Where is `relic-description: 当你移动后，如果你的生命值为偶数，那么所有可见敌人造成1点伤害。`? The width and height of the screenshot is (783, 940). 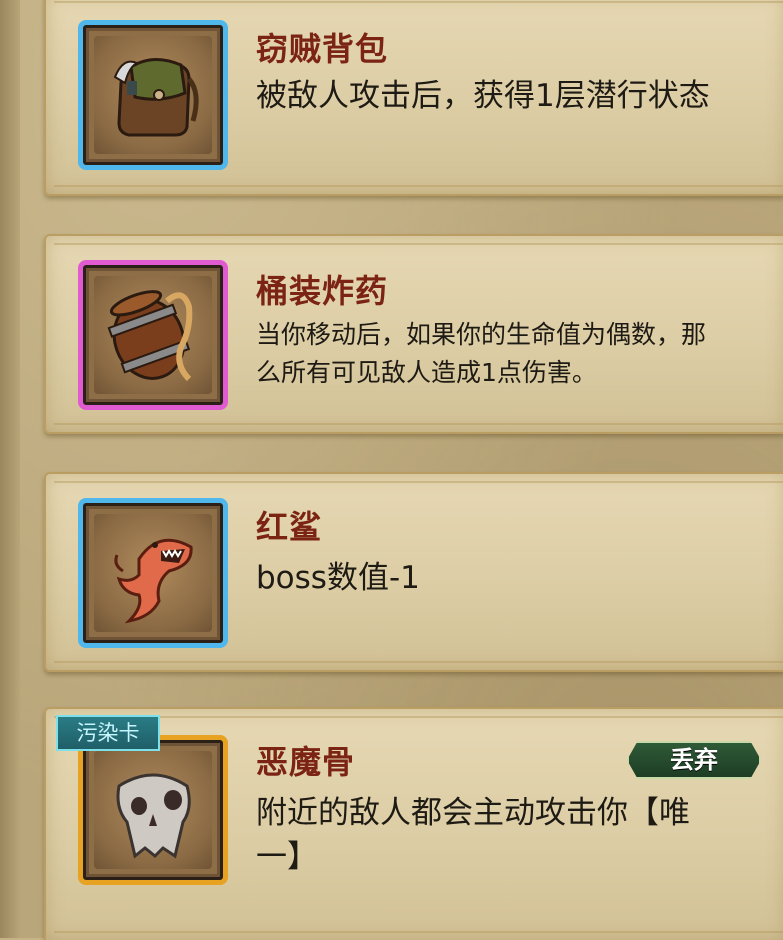
relic-description: 当你移动后，如果你的生命值为偶数，那么所有可见敌人造成1点伤害。 is located at coordinates (481, 353).